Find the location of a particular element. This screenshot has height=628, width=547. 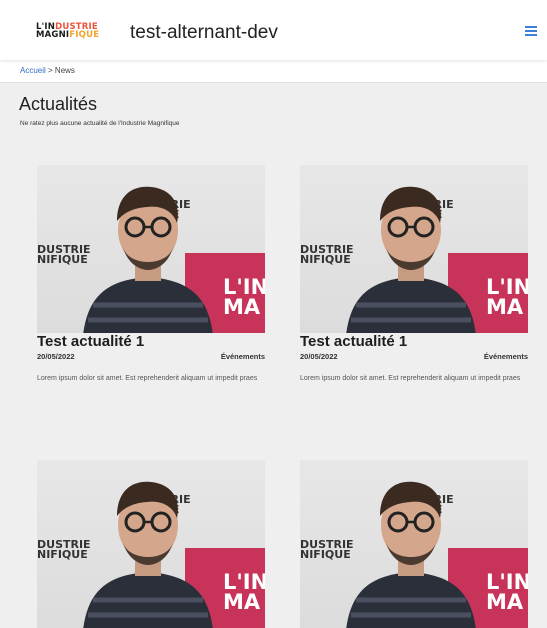

logo-text-2a: MAGNI is located at coordinates (53, 35).